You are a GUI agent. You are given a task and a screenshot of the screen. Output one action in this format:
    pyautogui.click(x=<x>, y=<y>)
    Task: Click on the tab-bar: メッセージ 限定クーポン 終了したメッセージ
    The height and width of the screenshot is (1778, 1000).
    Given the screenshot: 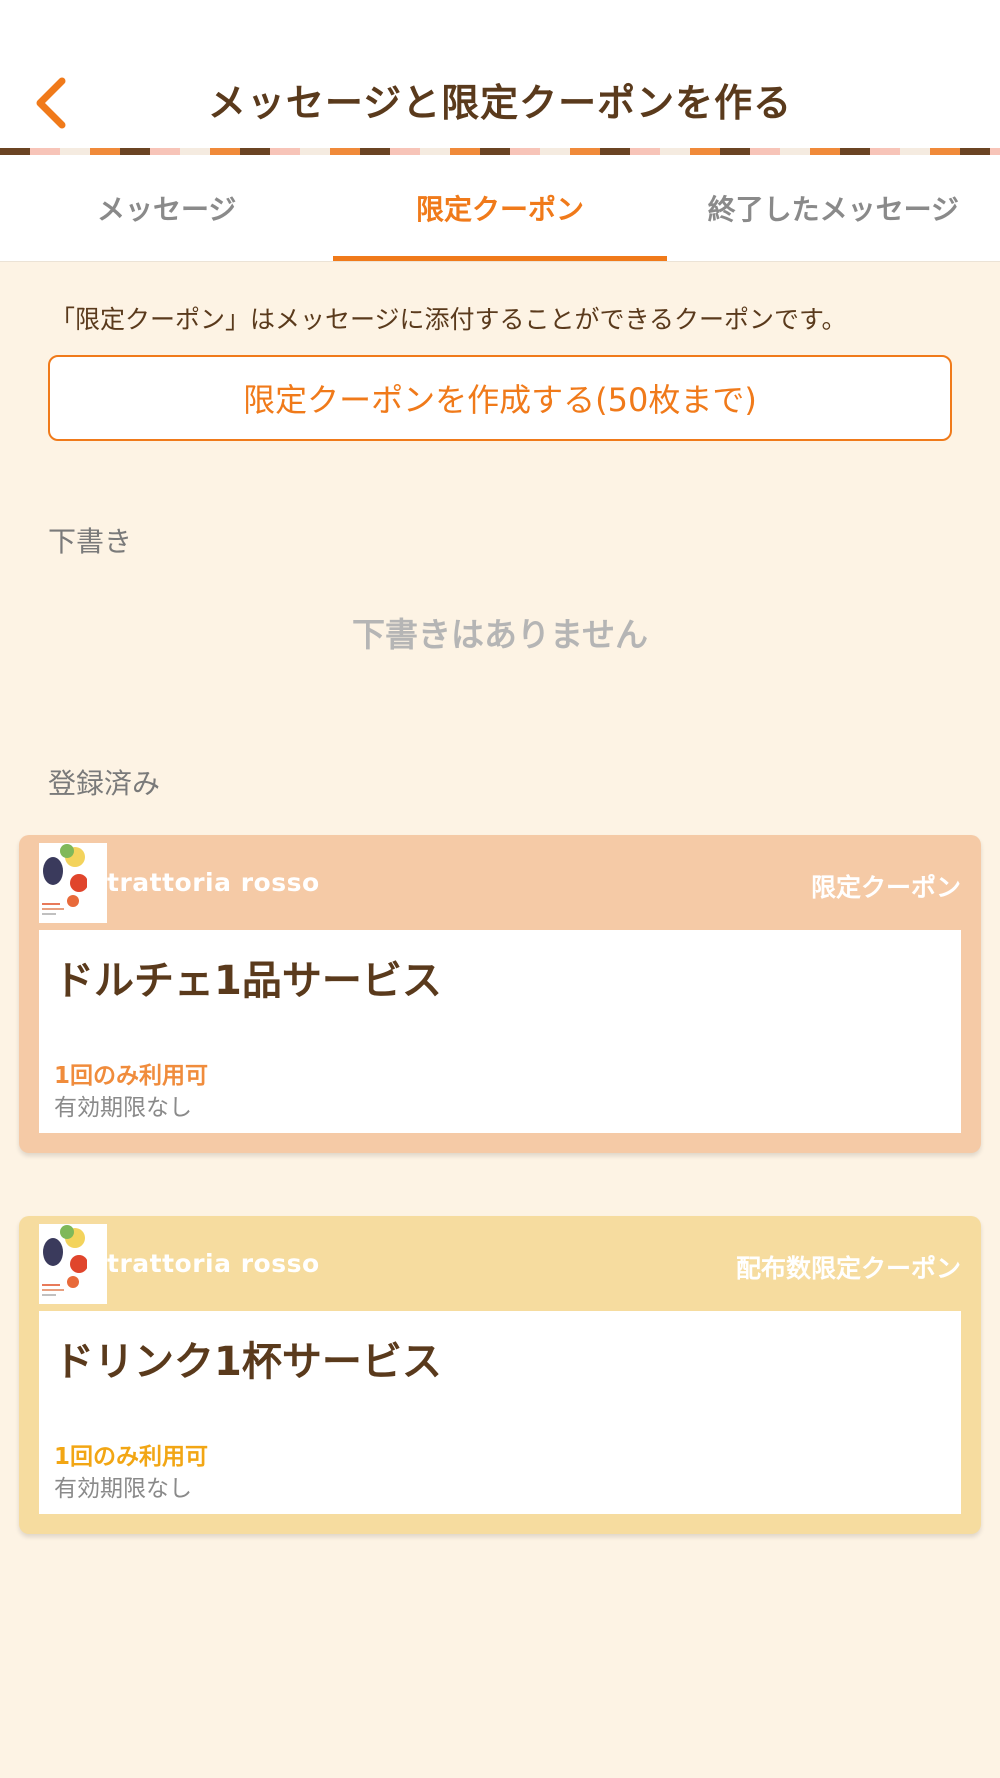 What is the action you would take?
    pyautogui.click(x=500, y=208)
    